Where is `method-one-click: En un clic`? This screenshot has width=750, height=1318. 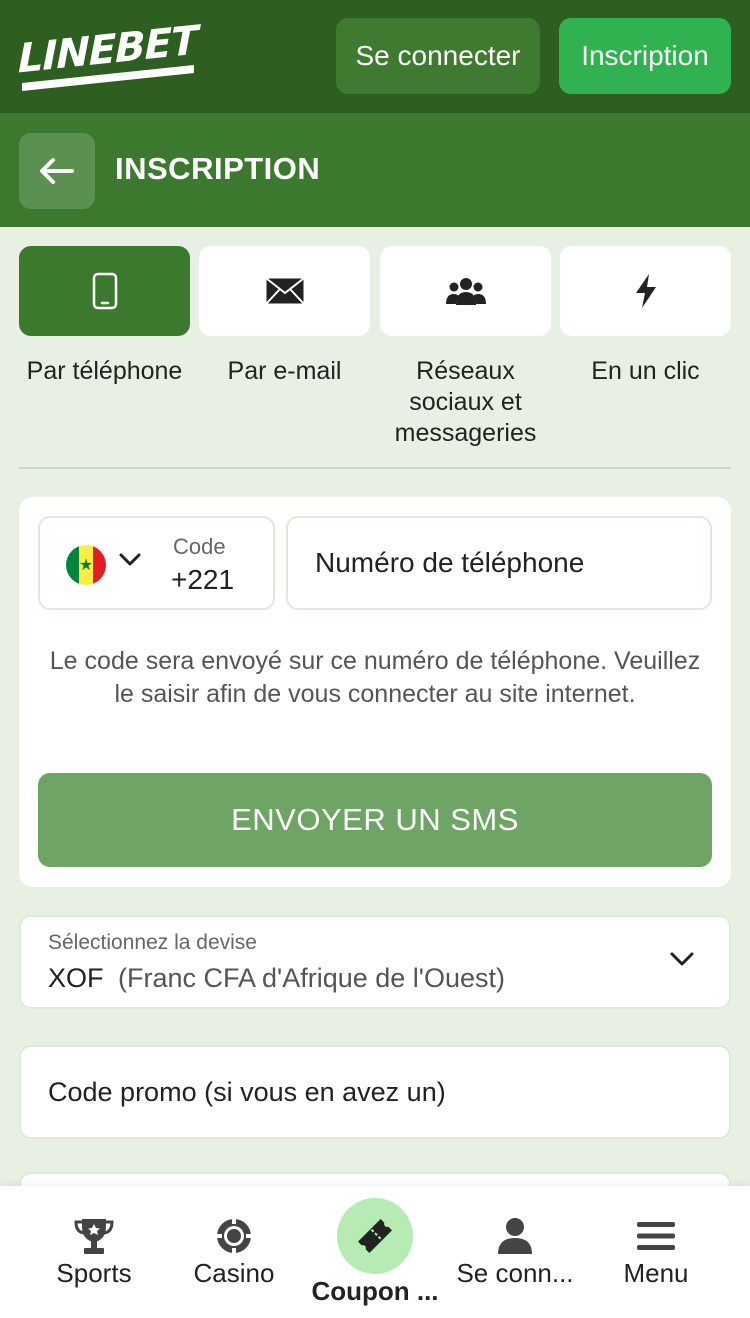 method-one-click: En un clic is located at coordinates (645, 316).